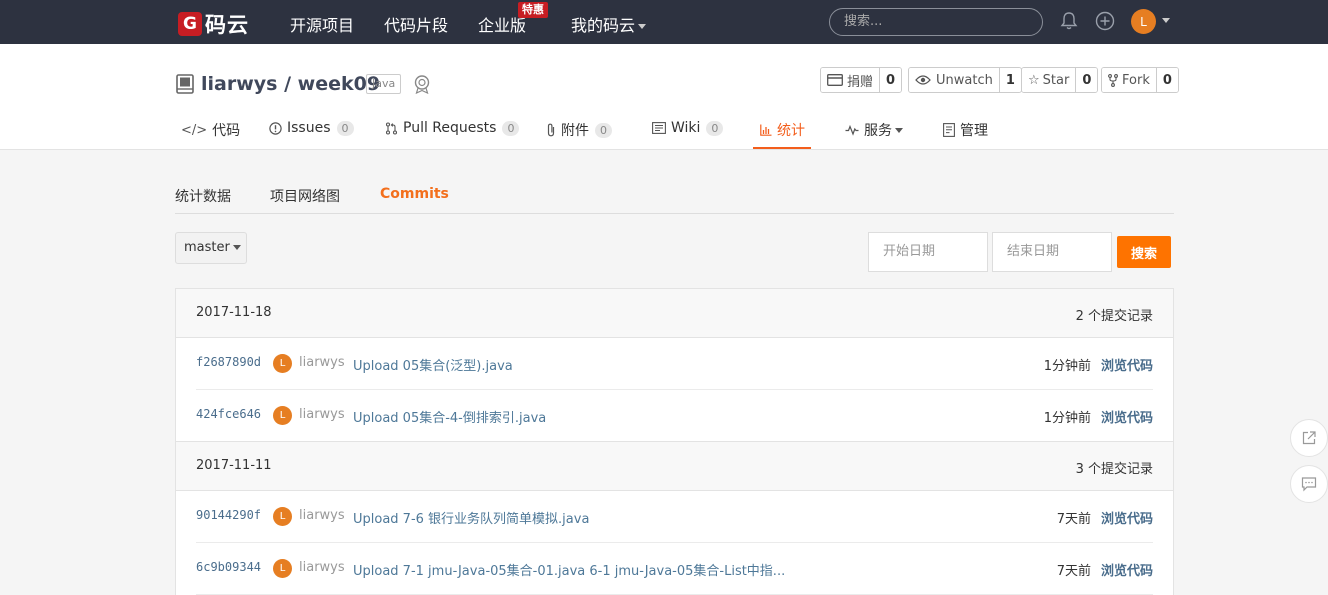 This screenshot has width=1328, height=595. Describe the element at coordinates (213, 24) in the screenshot. I see `logo: G 码云` at that location.